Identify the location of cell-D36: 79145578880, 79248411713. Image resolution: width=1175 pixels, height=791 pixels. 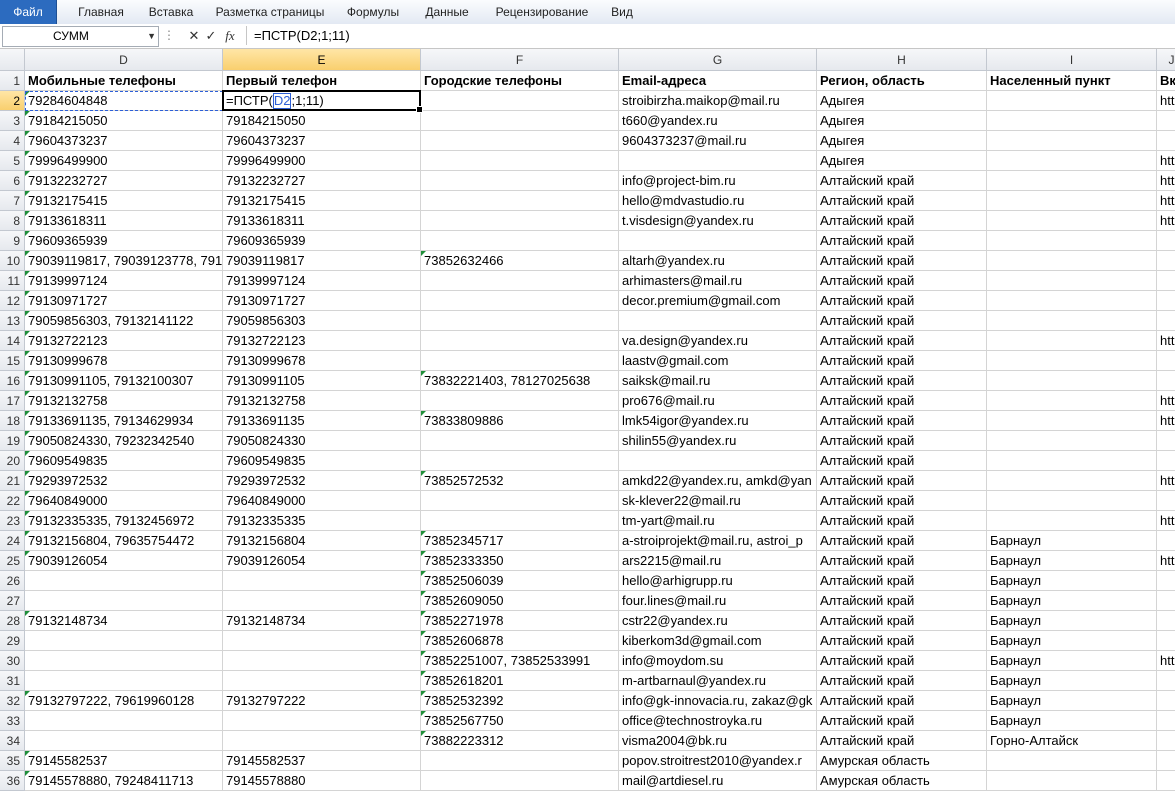
(124, 781).